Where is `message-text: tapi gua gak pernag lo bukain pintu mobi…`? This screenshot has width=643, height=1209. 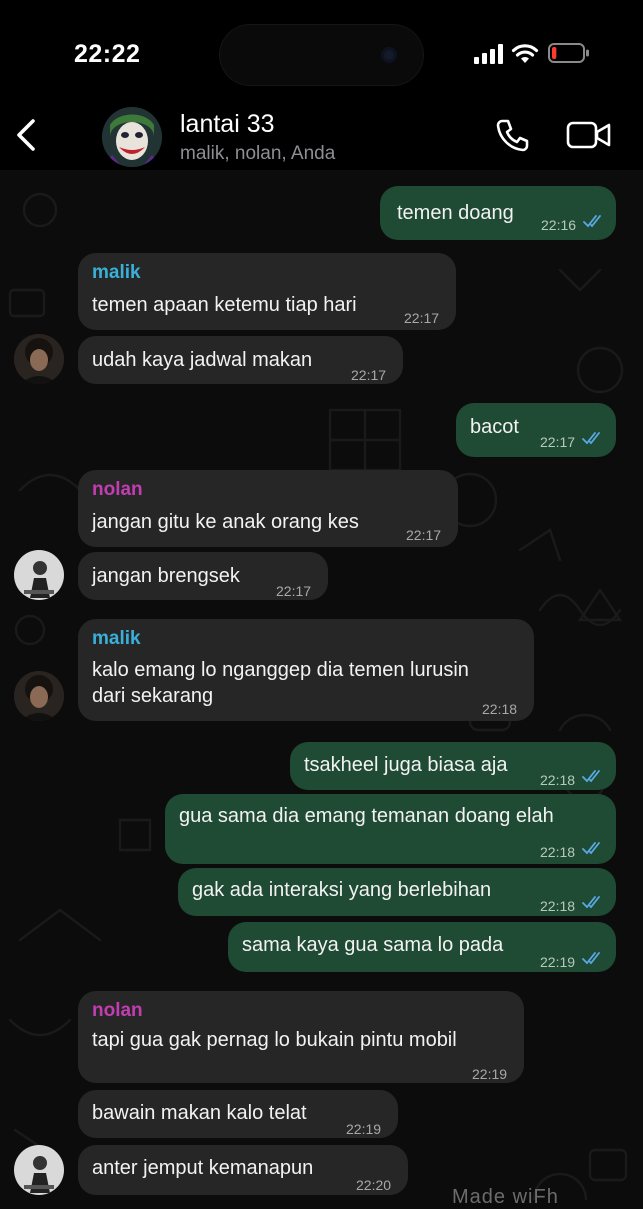
message-text: tapi gua gak pernag lo bukain pintu mobi… is located at coordinates (274, 1040).